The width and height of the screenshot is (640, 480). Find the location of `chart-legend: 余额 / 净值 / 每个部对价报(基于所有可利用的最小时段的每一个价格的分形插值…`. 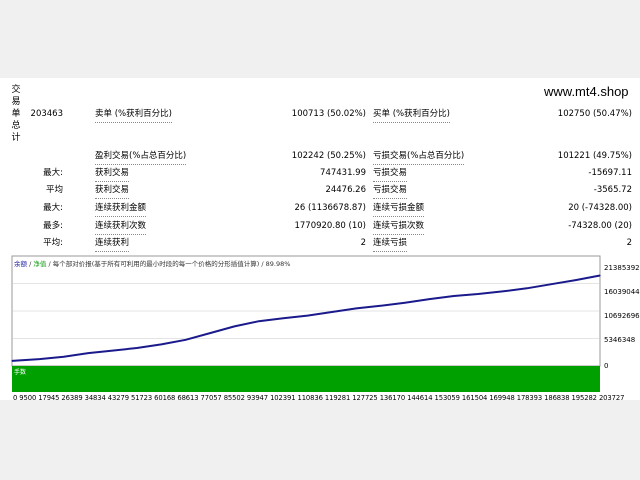

chart-legend: 余额 / 净值 / 每个部对价报(基于所有可利用的最小时段的每一个价格的分形插值… is located at coordinates (152, 263).